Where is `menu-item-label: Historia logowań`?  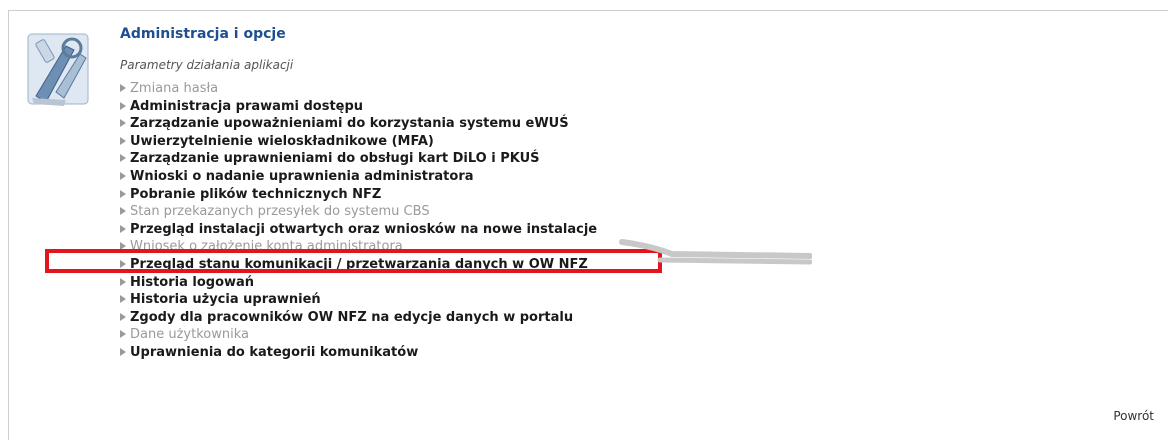 menu-item-label: Historia logowań is located at coordinates (192, 282).